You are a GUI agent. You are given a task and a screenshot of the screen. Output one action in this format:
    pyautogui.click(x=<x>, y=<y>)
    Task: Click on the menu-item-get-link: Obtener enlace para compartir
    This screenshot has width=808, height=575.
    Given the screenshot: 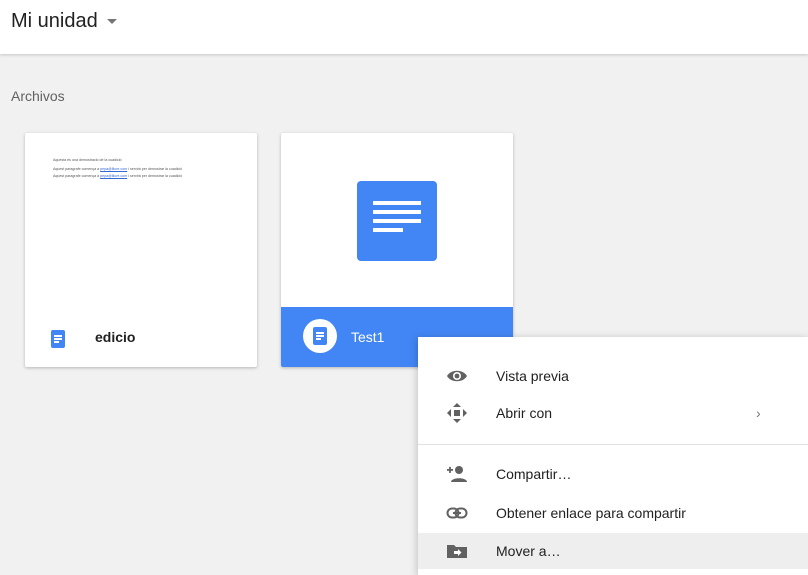 What is the action you would take?
    pyautogui.click(x=613, y=513)
    